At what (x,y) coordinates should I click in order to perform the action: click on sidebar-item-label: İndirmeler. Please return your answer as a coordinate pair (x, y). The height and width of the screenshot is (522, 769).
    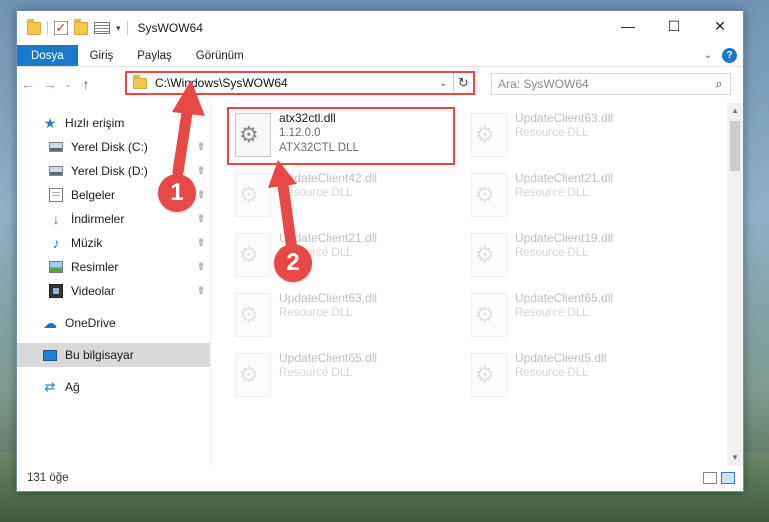
    Looking at the image, I should click on (98, 219).